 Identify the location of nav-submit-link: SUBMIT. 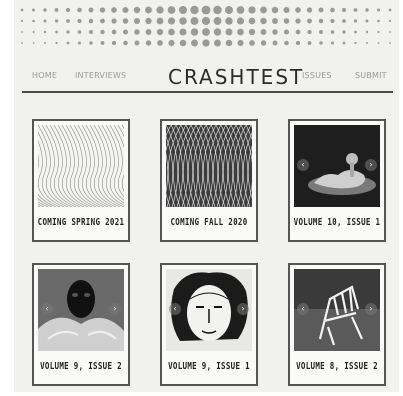
(371, 75).